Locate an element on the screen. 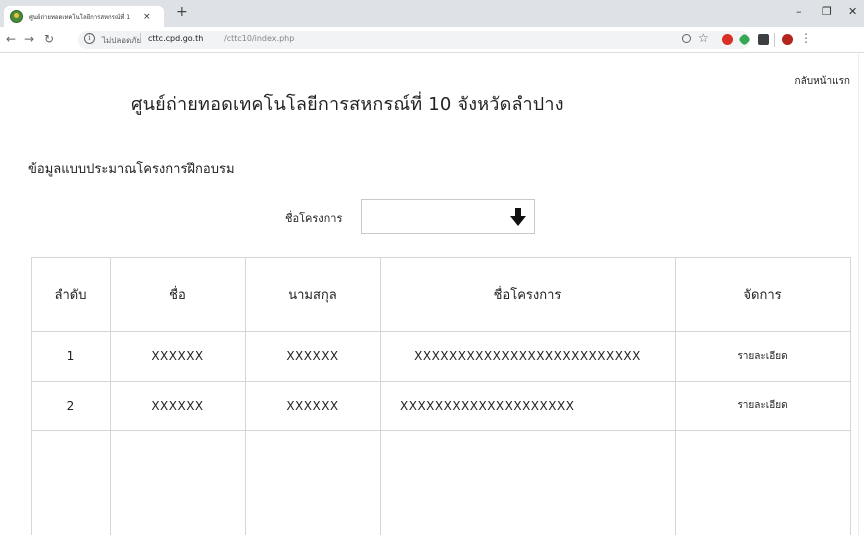 The width and height of the screenshot is (864, 535). header-last-name: นามสกุล is located at coordinates (312, 295).